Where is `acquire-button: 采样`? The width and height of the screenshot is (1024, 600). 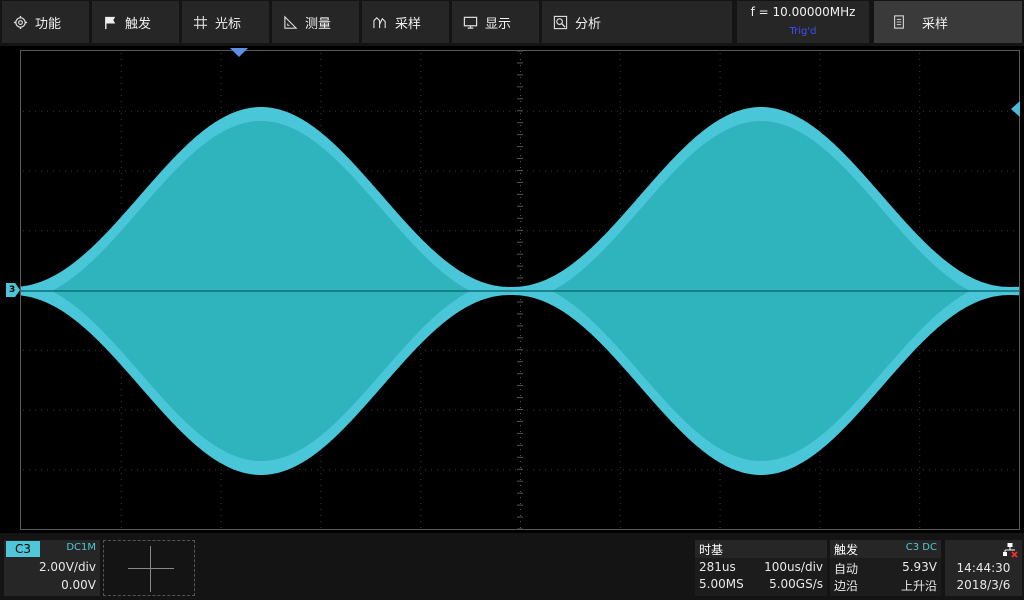
acquire-button: 采样 is located at coordinates (948, 22).